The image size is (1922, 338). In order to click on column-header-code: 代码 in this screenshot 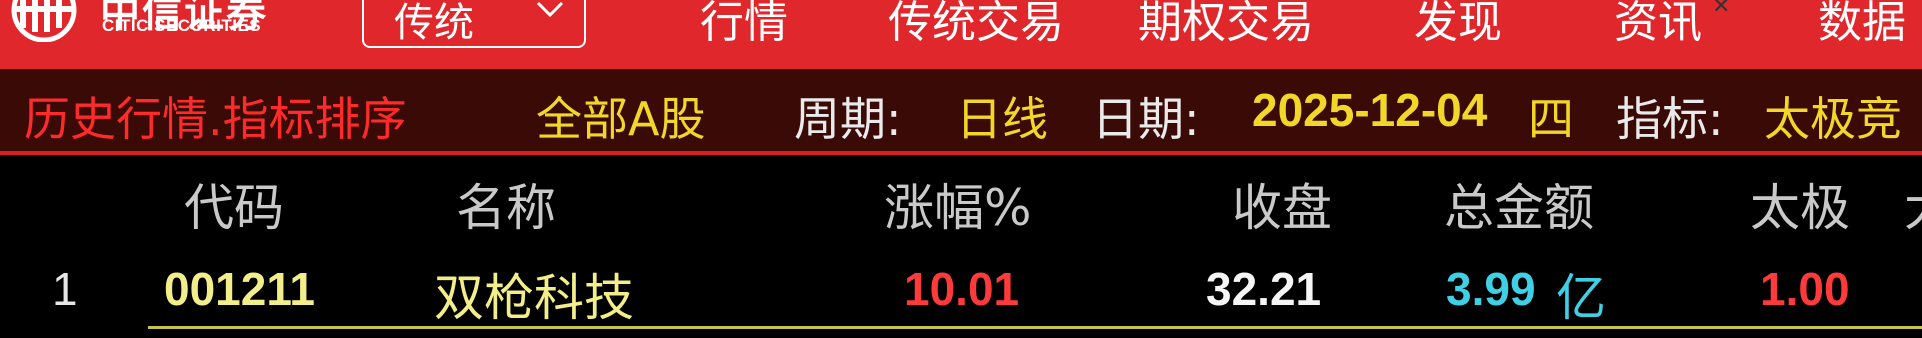, I will do `click(234, 204)`.